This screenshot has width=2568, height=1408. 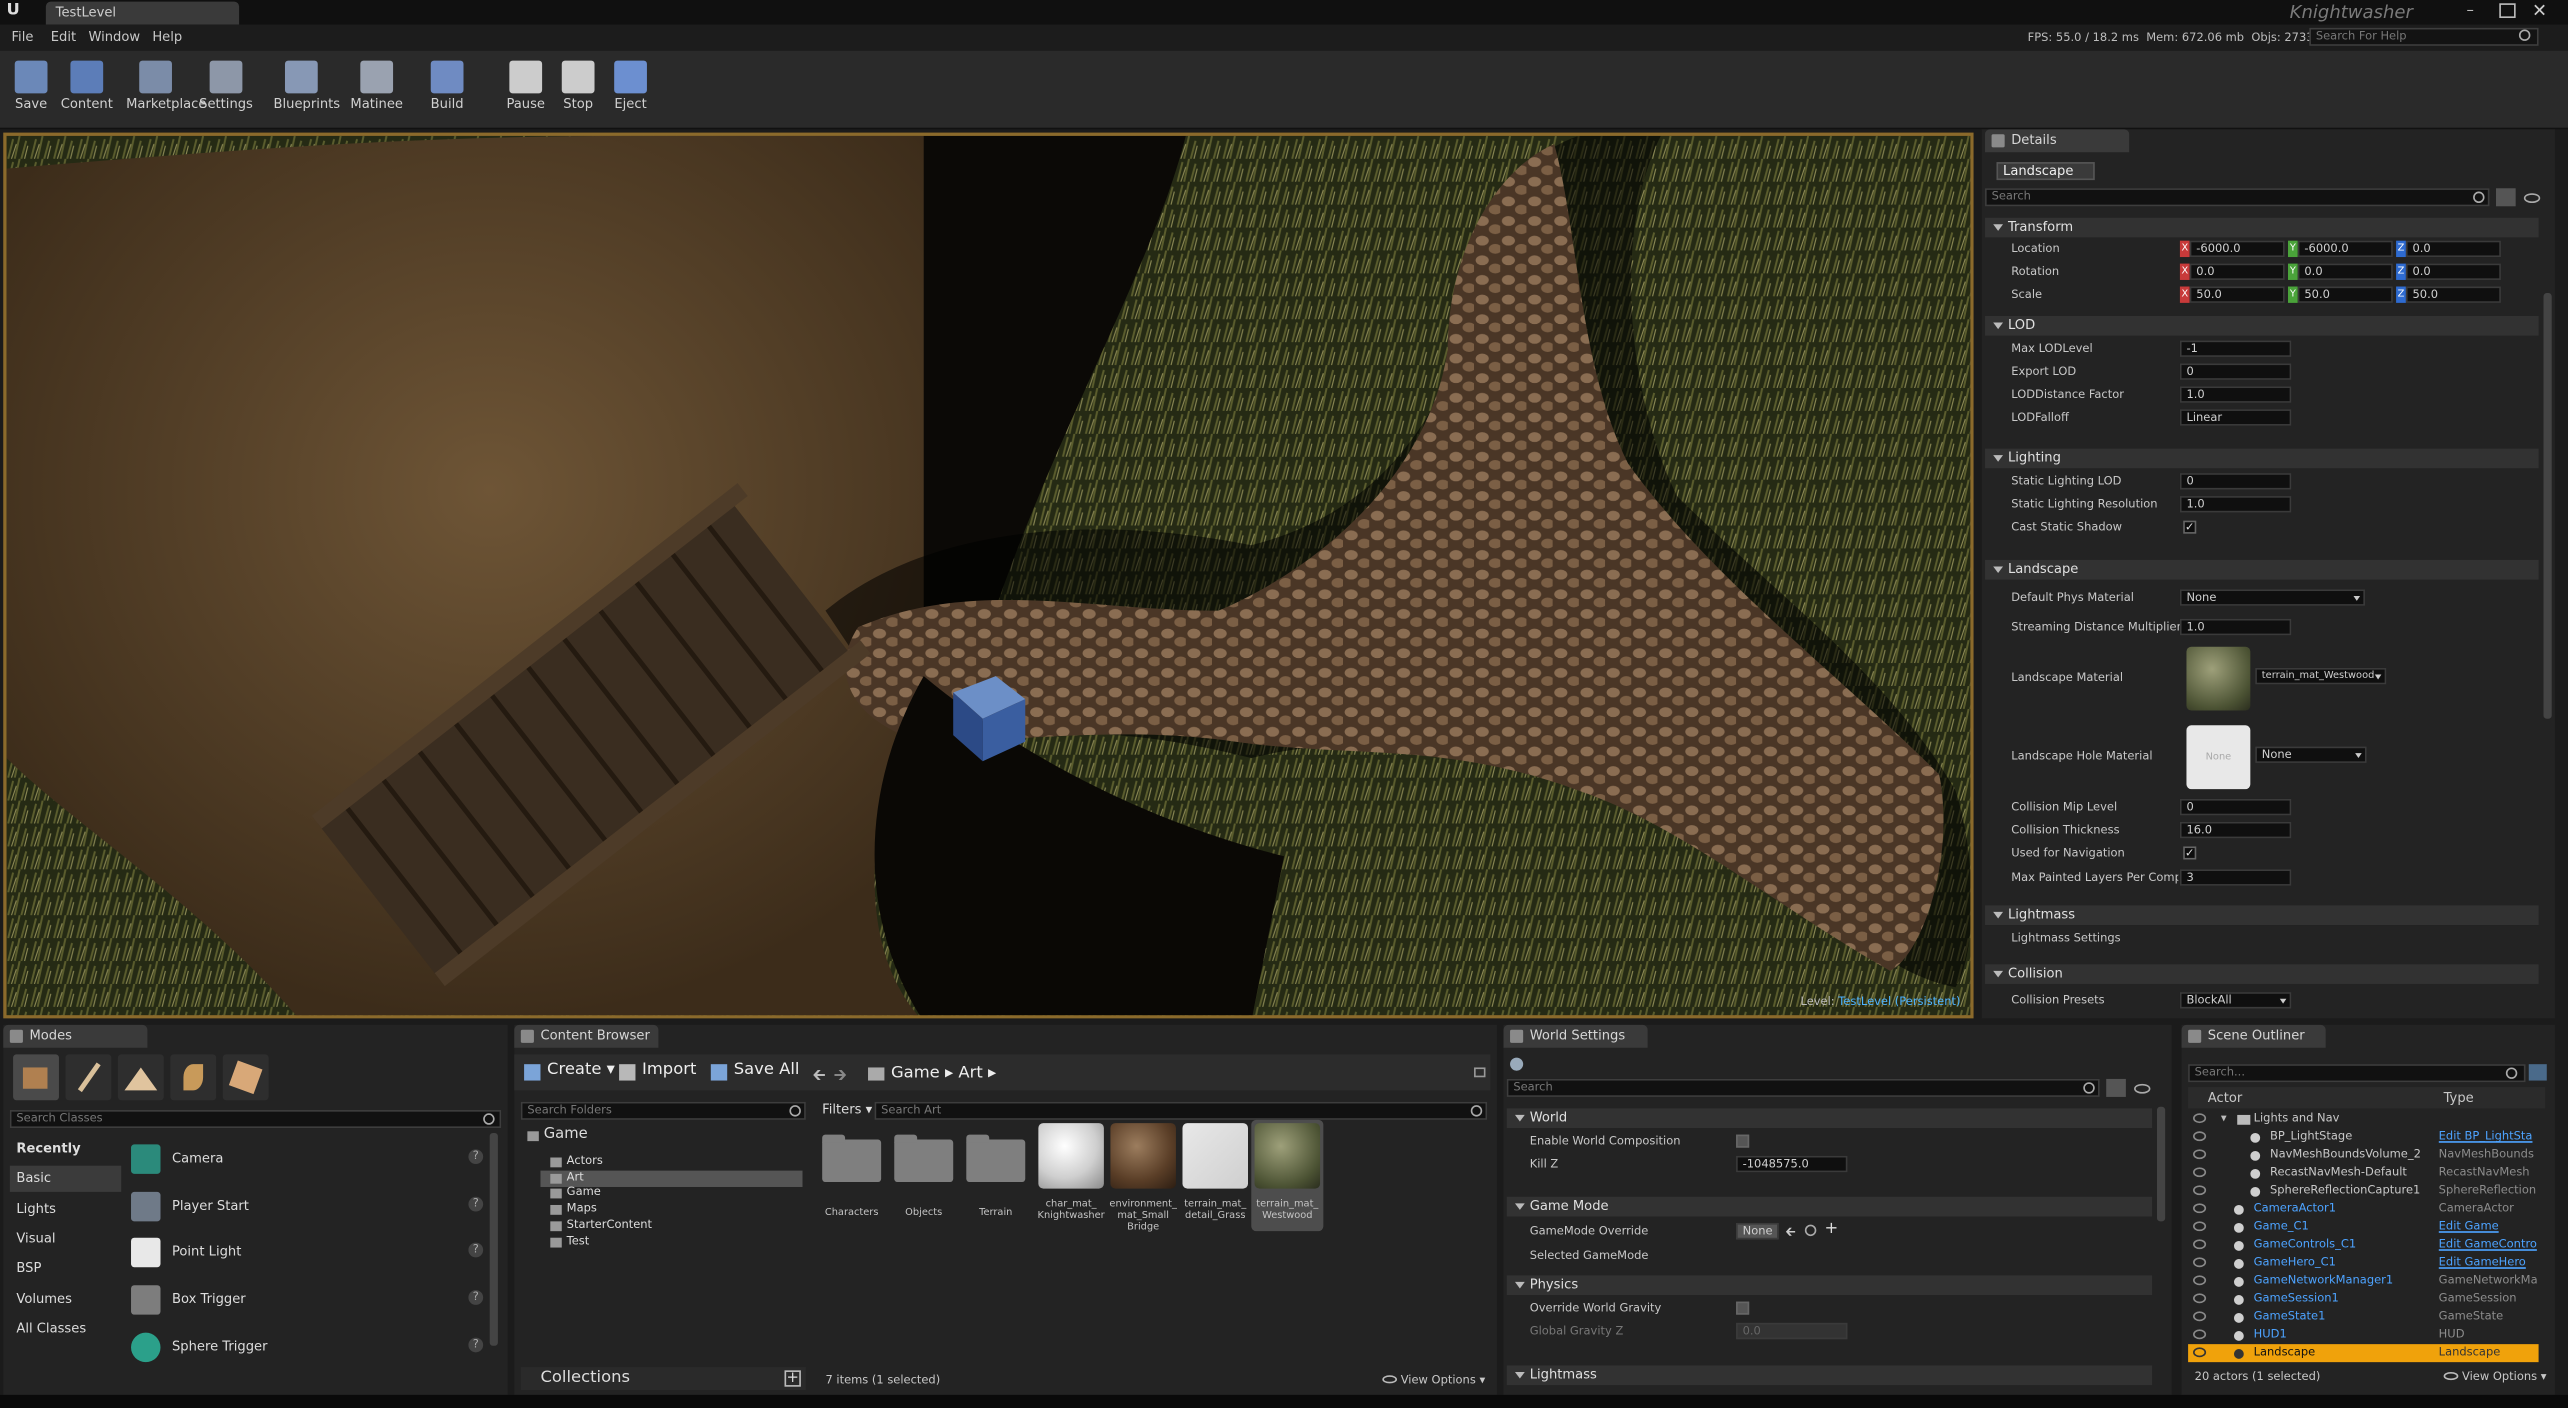 I want to click on collision-thickness-field: 16.0, so click(x=2235, y=830).